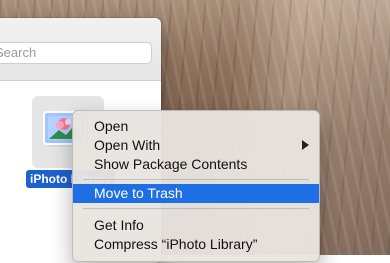  I want to click on menu-item-open: Open, so click(196, 126).